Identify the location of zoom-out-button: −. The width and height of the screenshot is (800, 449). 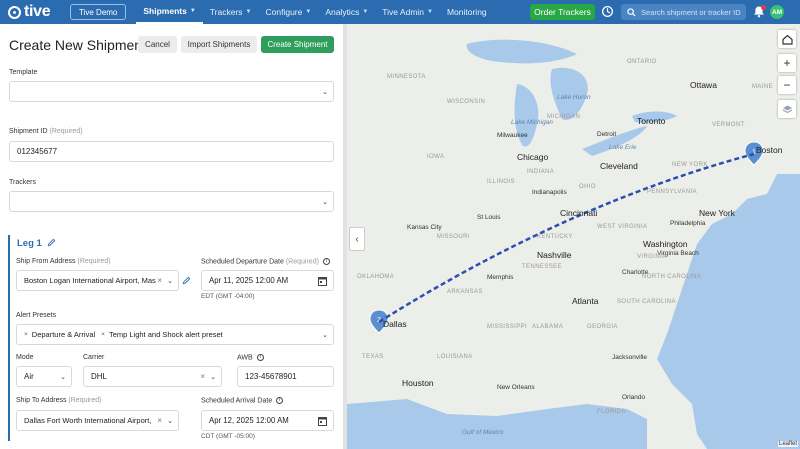
(787, 85).